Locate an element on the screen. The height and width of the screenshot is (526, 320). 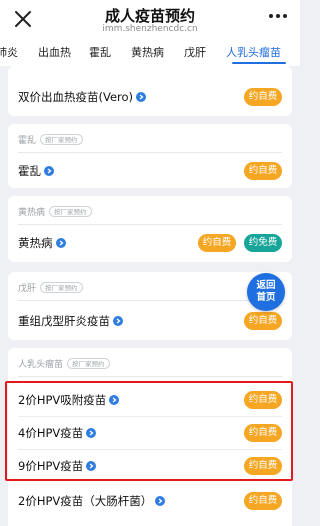
tab-hemorrhagic-fever: 出血热 is located at coordinates (54, 52).